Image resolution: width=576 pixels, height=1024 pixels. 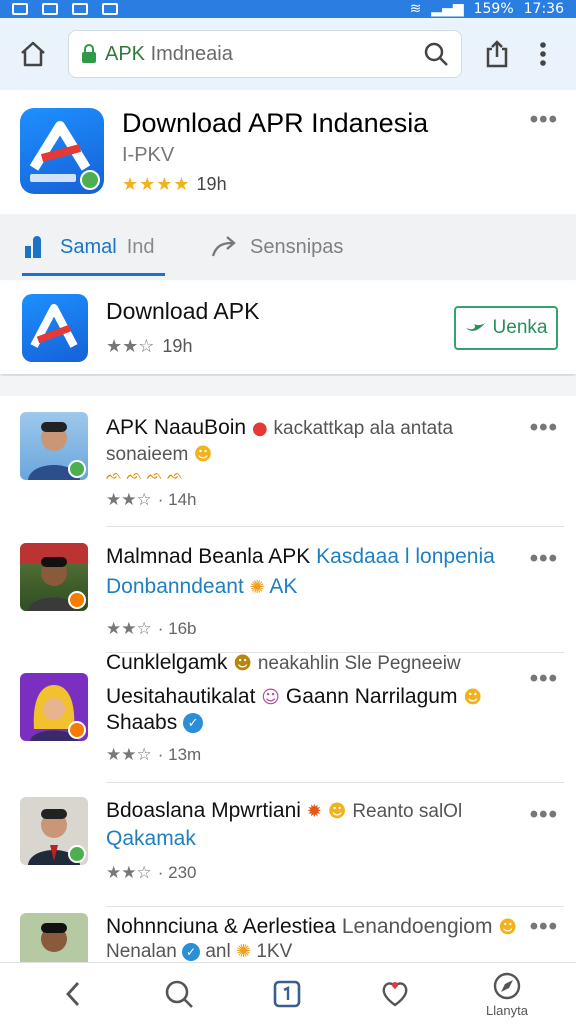 What do you see at coordinates (395, 993) in the screenshot?
I see `nav-favorites` at bounding box center [395, 993].